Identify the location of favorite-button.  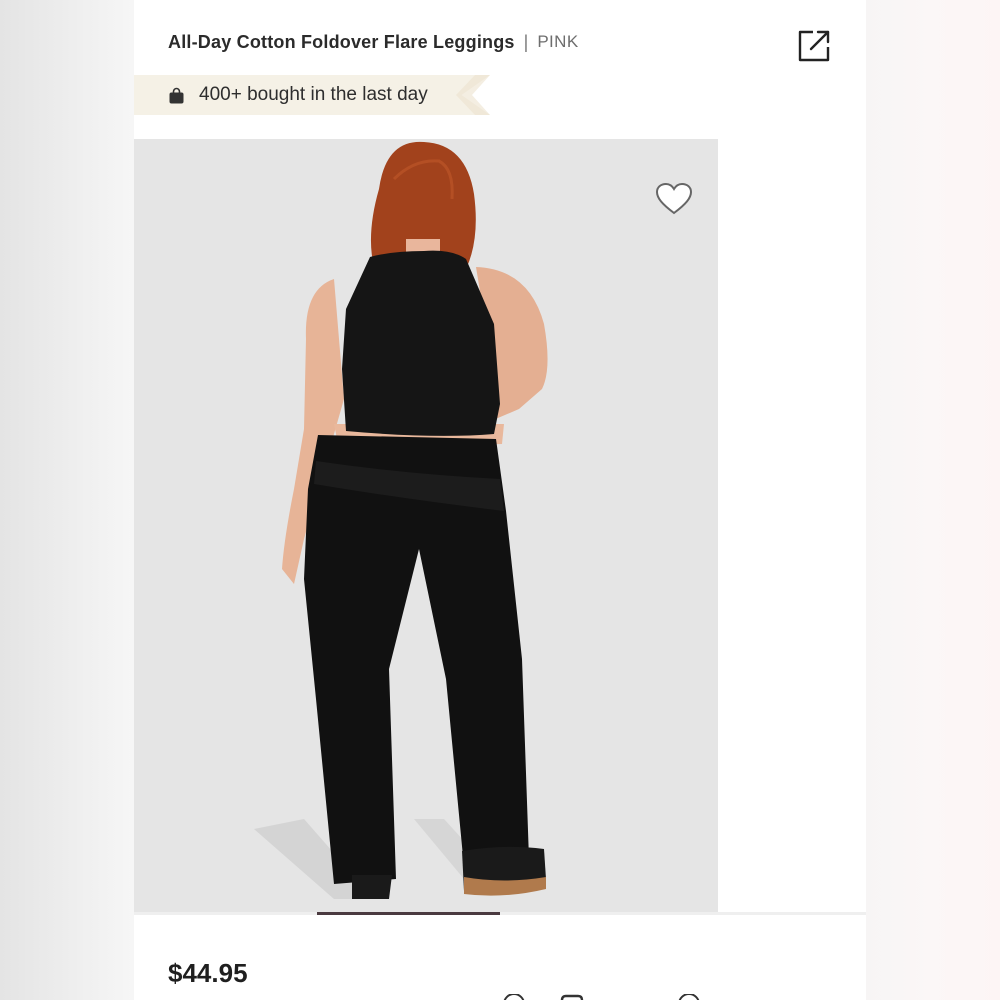
(674, 199).